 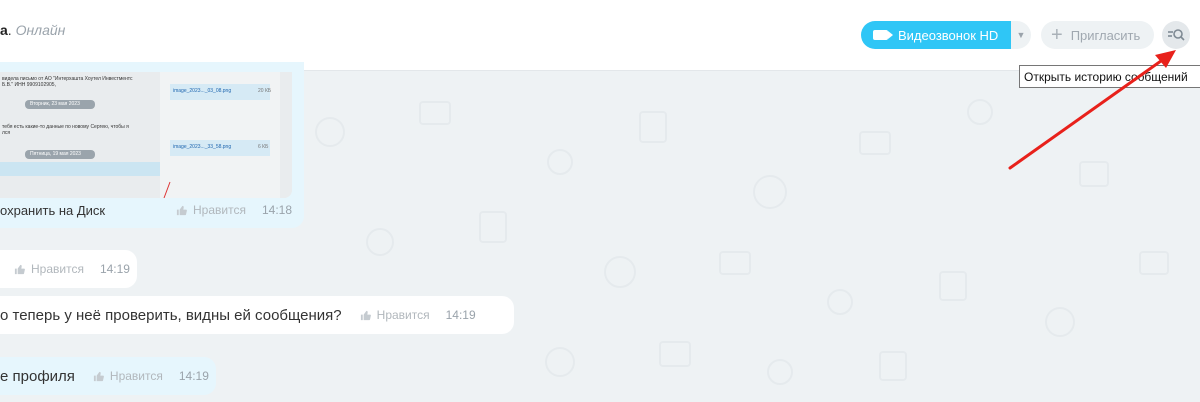 What do you see at coordinates (1109, 76) in the screenshot?
I see `history-tooltip: Открыть историю сообщений` at bounding box center [1109, 76].